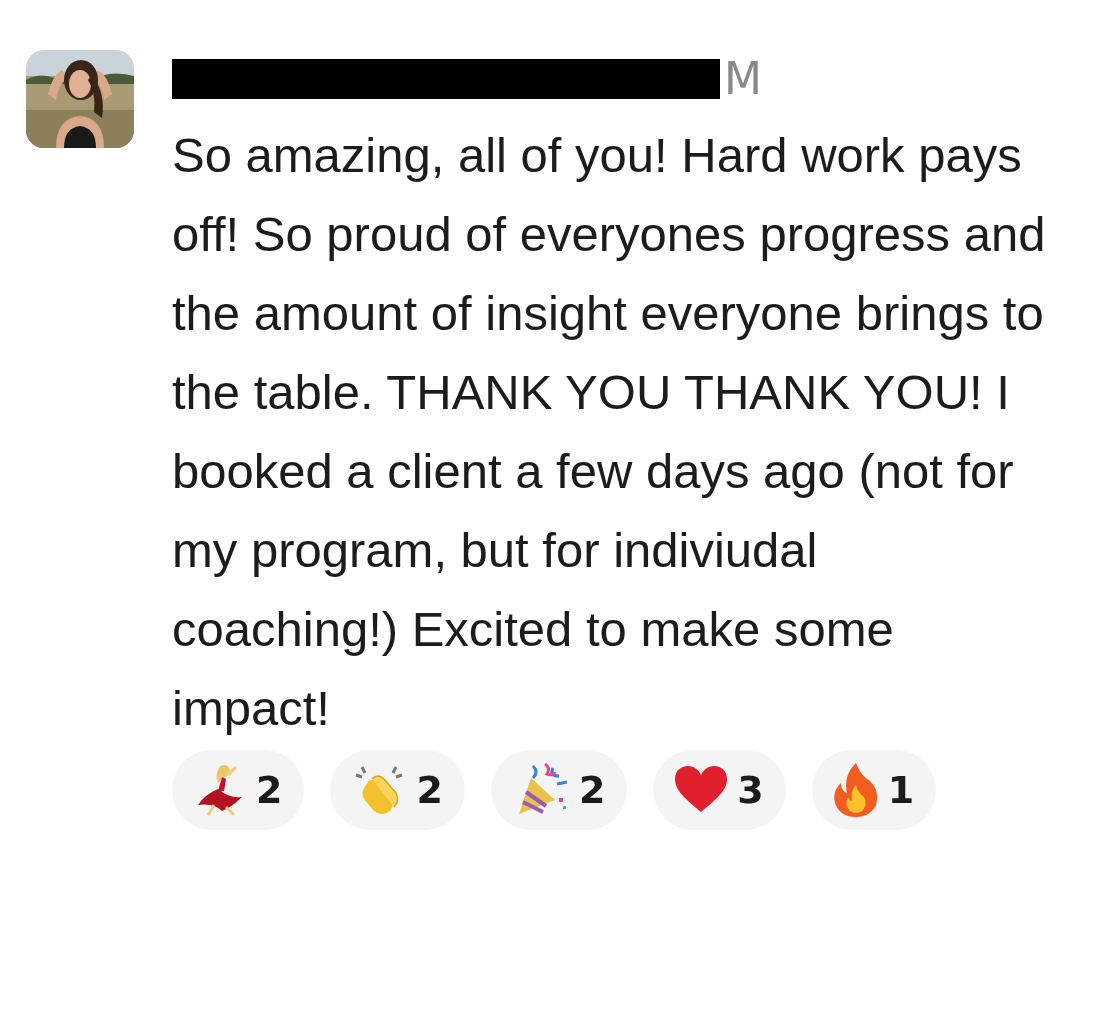  I want to click on heart-icon, so click(701, 790).